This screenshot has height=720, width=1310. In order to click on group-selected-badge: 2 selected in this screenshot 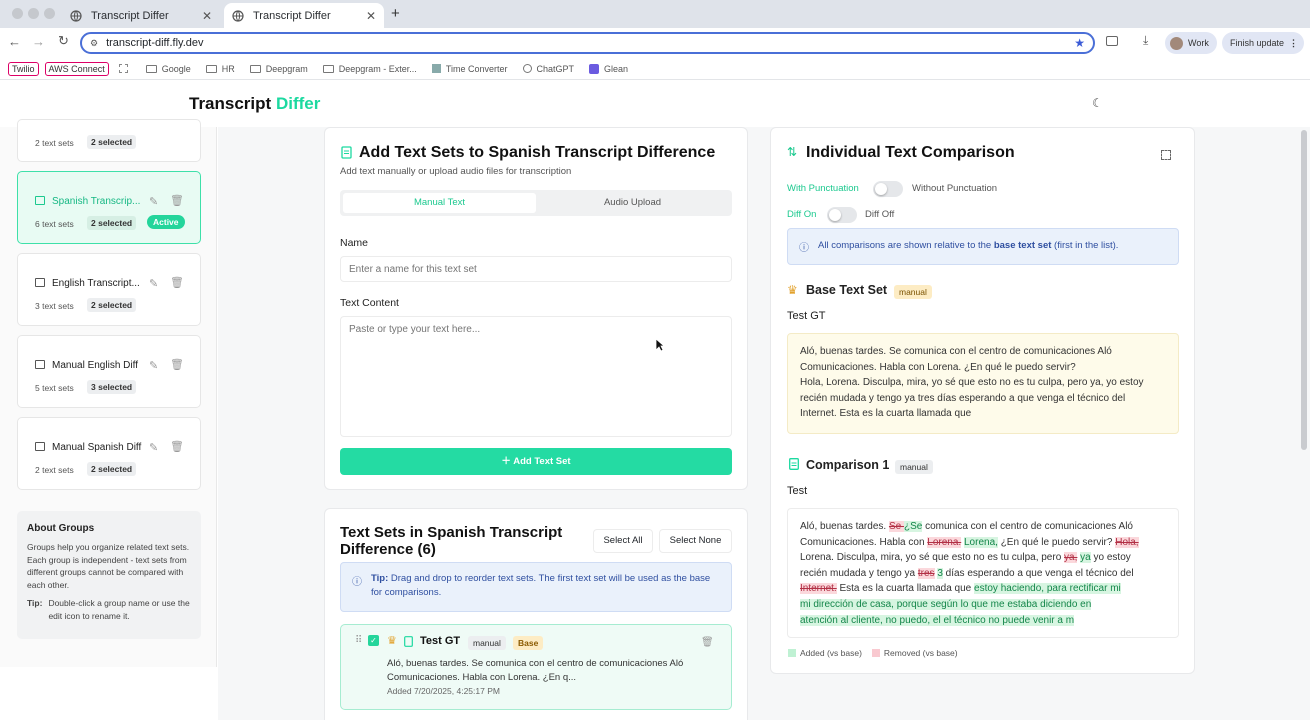, I will do `click(112, 142)`.